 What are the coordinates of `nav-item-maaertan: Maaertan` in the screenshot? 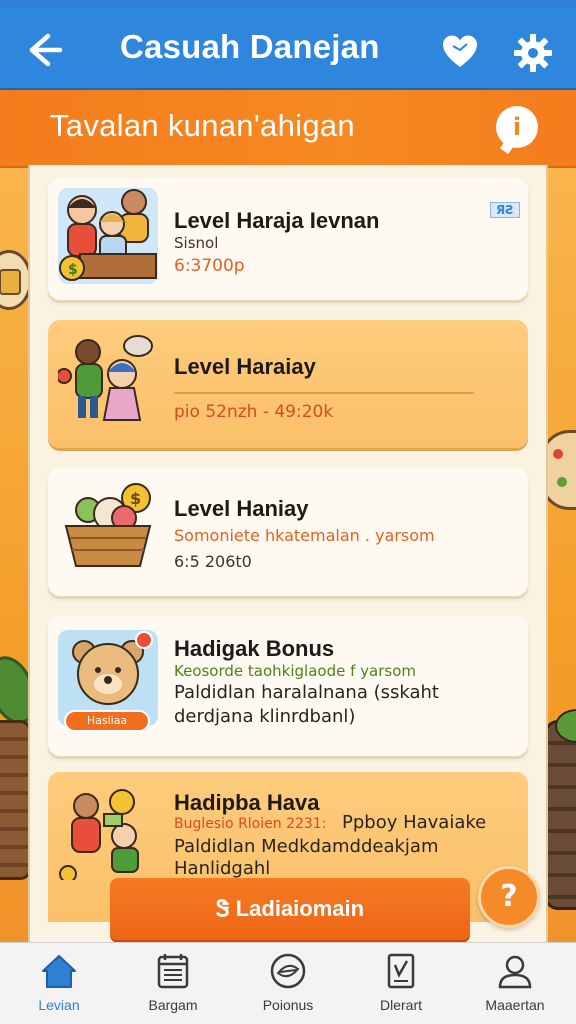 It's located at (515, 987).